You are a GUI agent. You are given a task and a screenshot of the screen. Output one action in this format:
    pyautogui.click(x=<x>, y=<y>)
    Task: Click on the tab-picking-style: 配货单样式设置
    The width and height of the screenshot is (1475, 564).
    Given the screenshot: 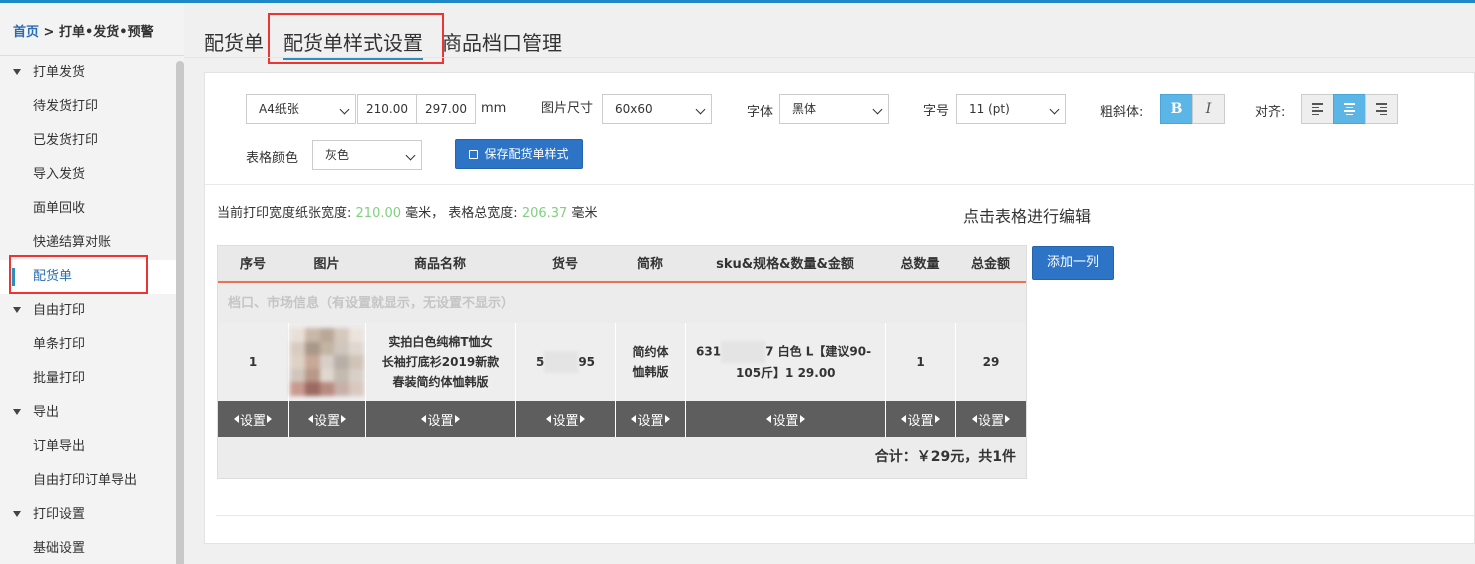 What is the action you would take?
    pyautogui.click(x=353, y=43)
    